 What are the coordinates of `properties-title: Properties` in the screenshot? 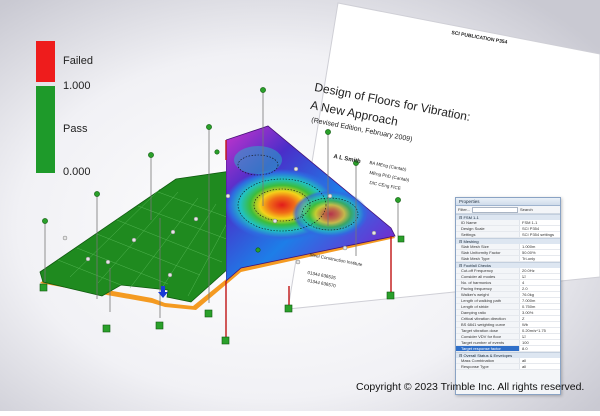 It's located at (508, 202).